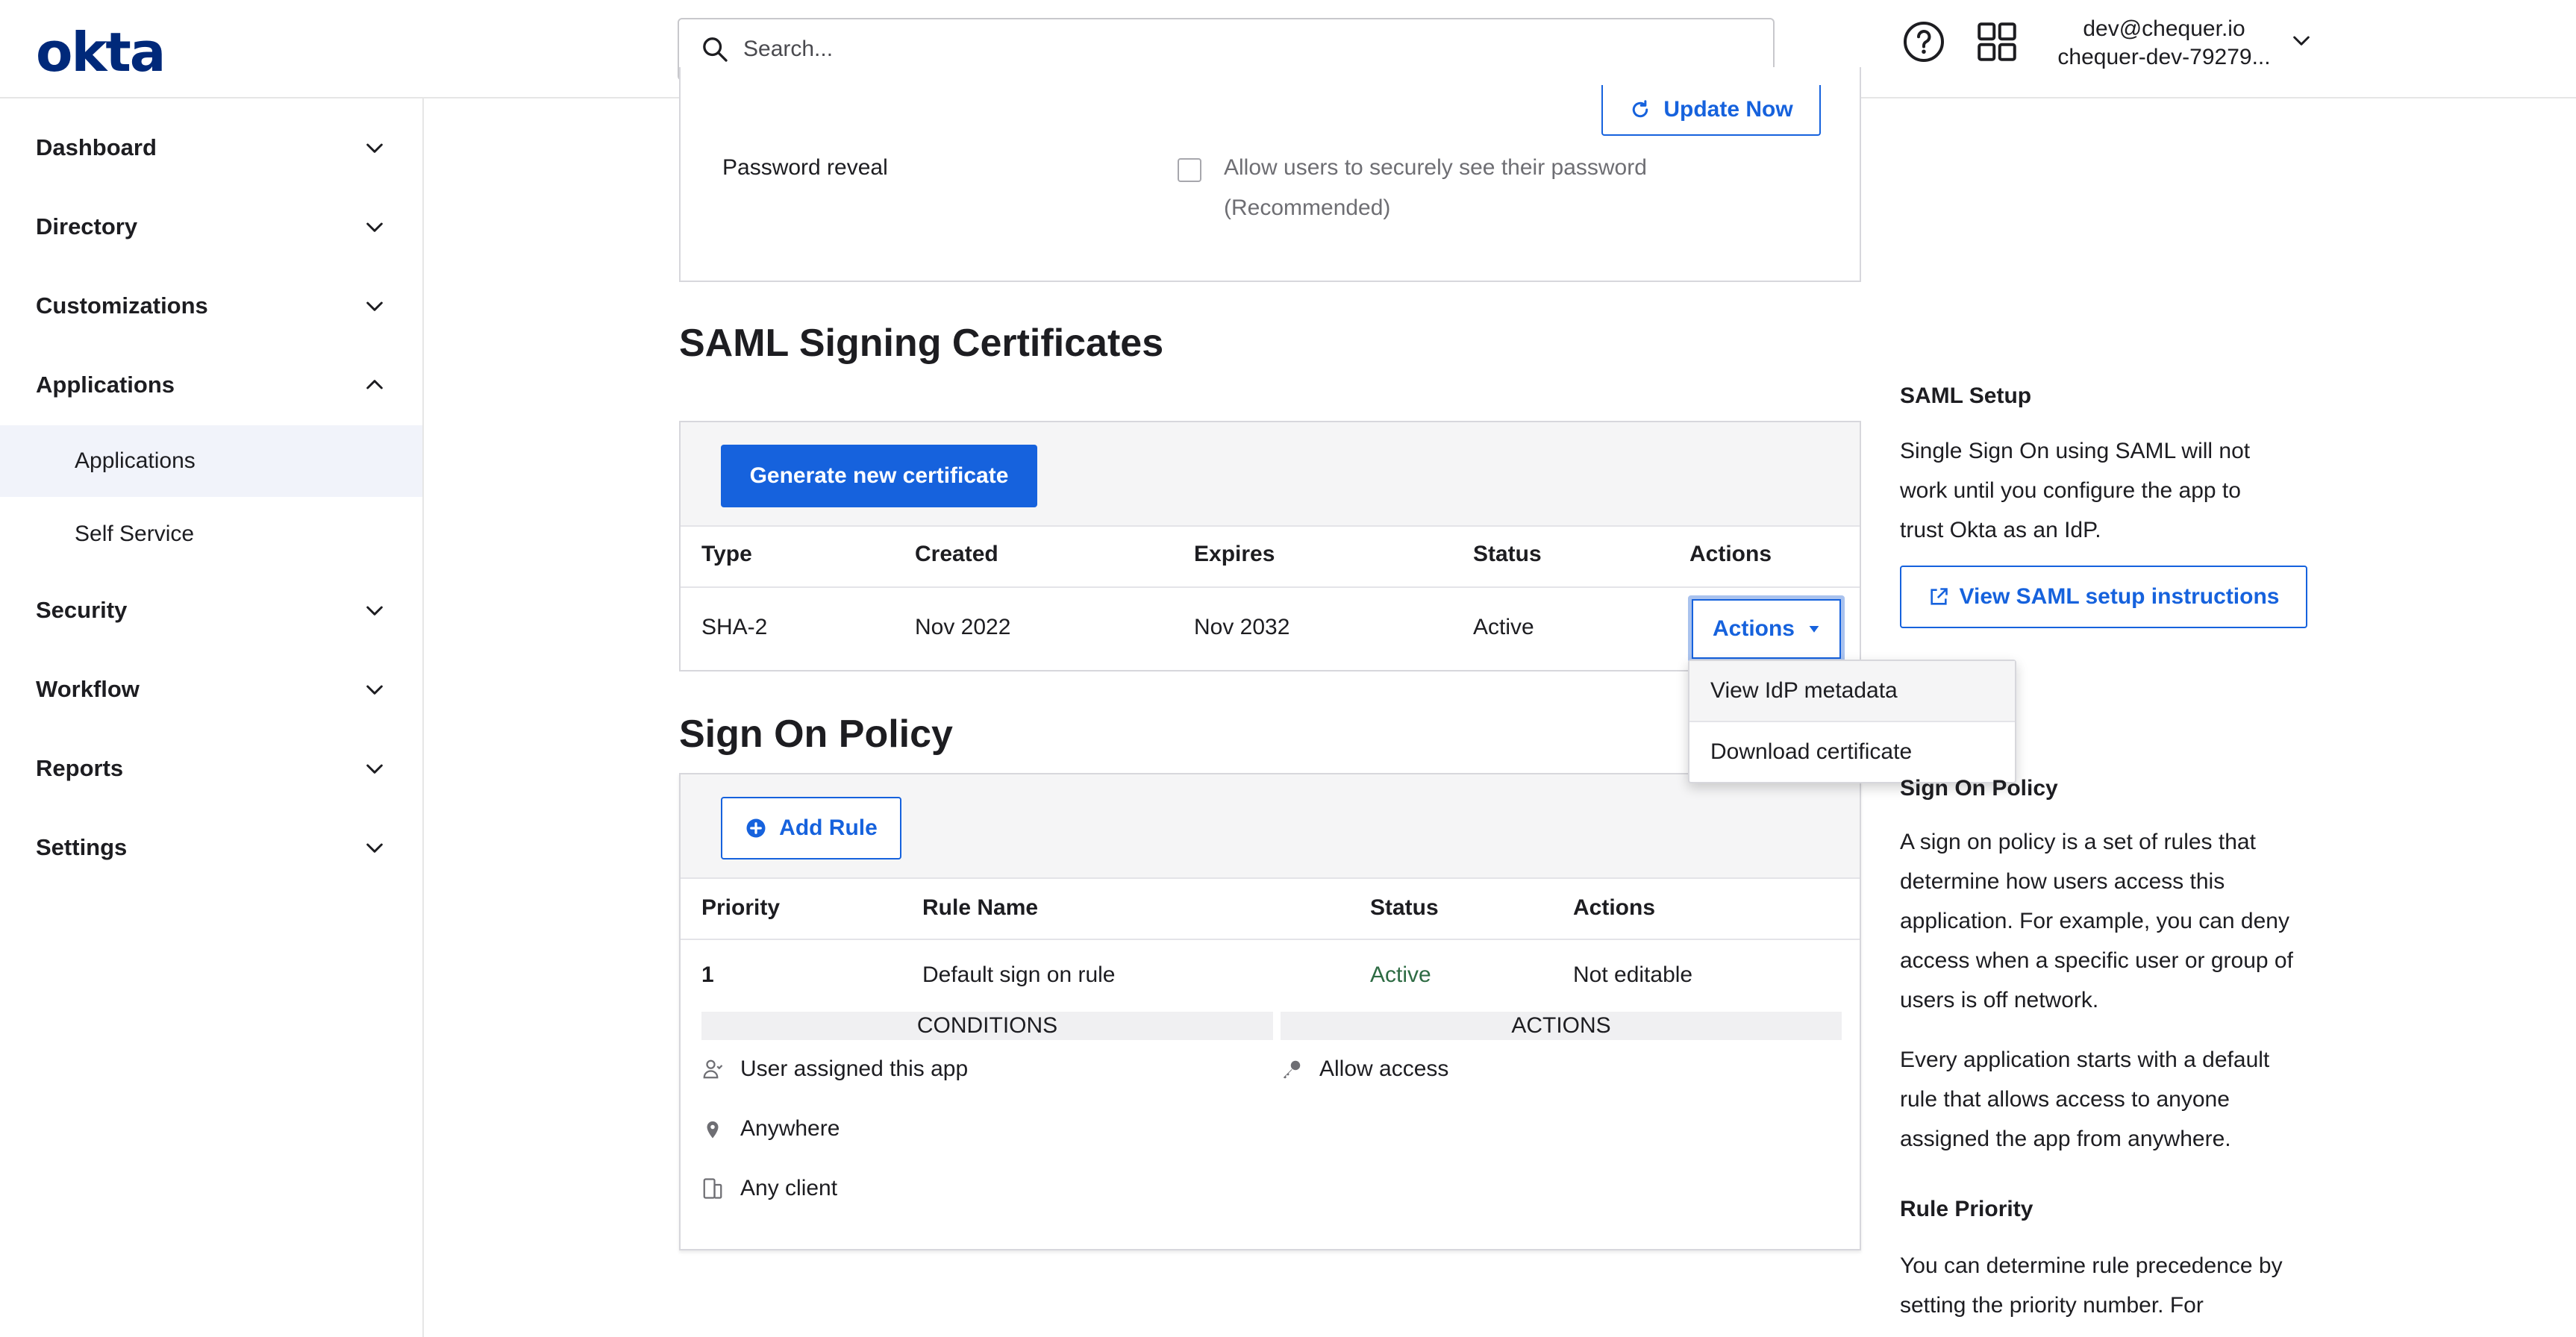  What do you see at coordinates (790, 1128) in the screenshot?
I see `condition-item: Anywhere` at bounding box center [790, 1128].